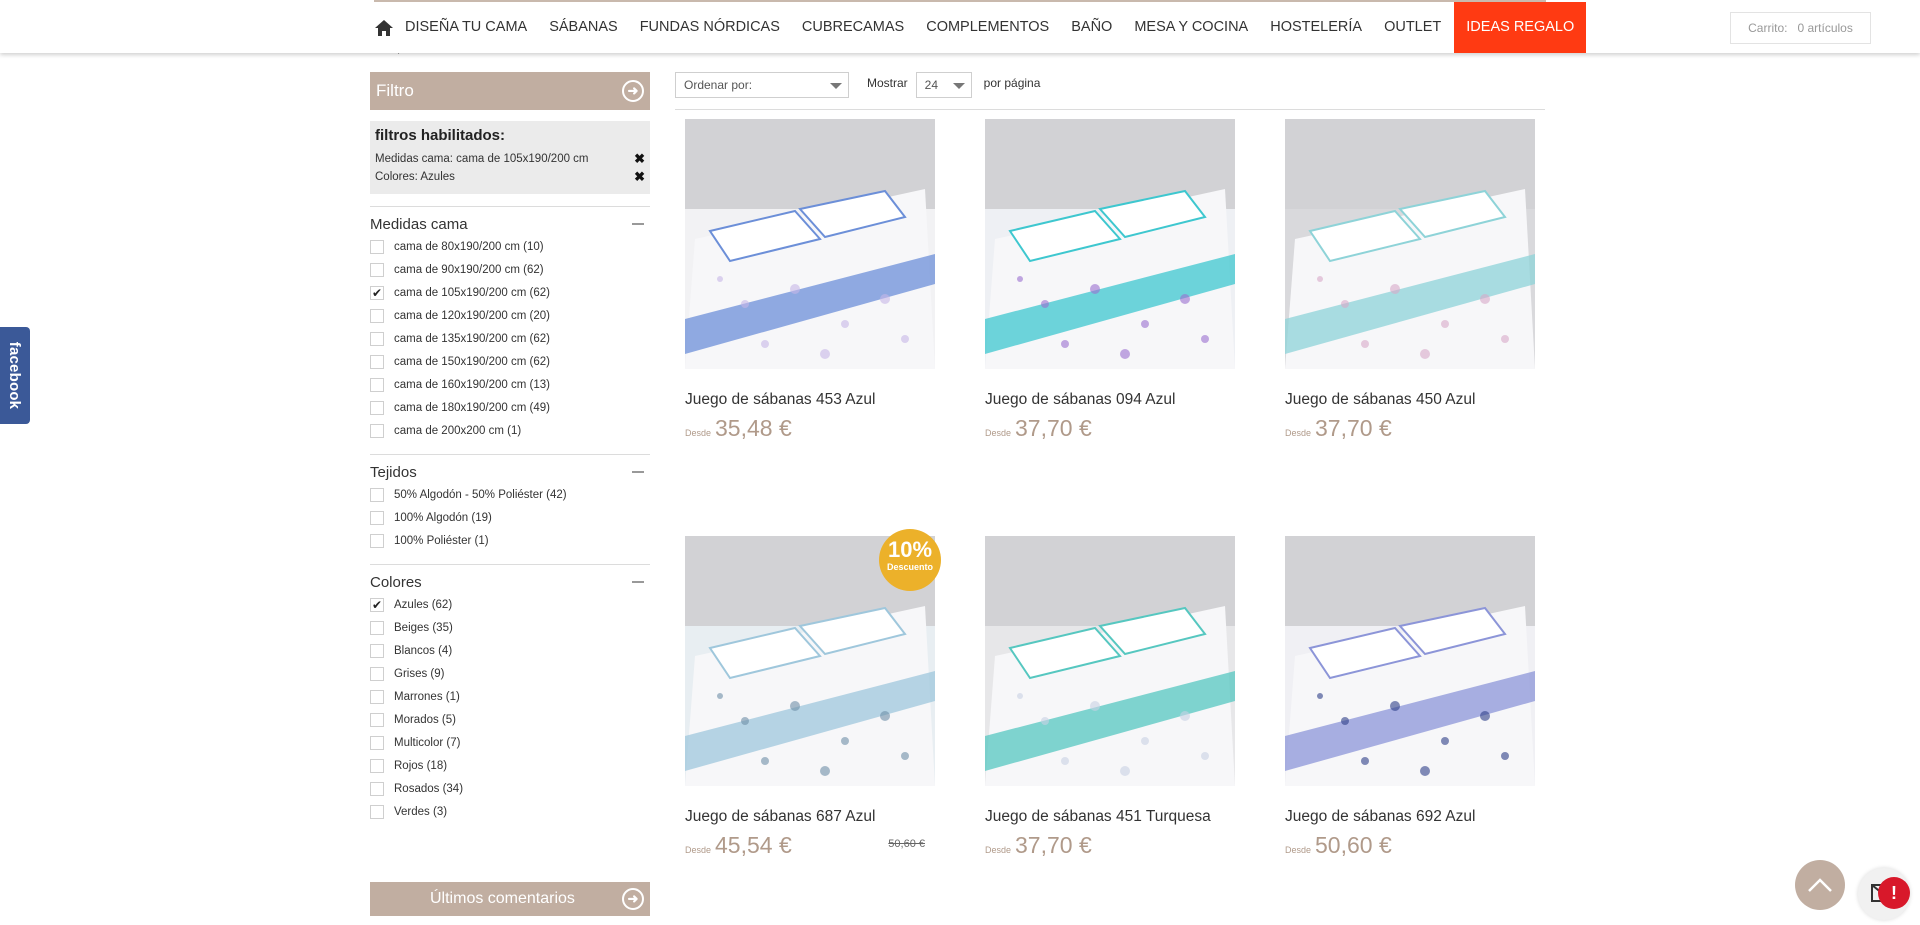 The height and width of the screenshot is (925, 1920). What do you see at coordinates (466, 27) in the screenshot?
I see `nav-item: DISEÑA TU CAMA` at bounding box center [466, 27].